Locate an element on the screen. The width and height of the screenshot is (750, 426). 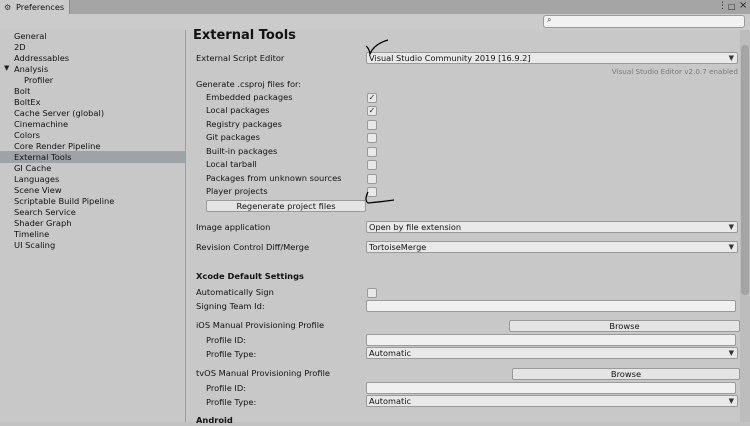
local-packages-checkbox: ✓ is located at coordinates (372, 111).